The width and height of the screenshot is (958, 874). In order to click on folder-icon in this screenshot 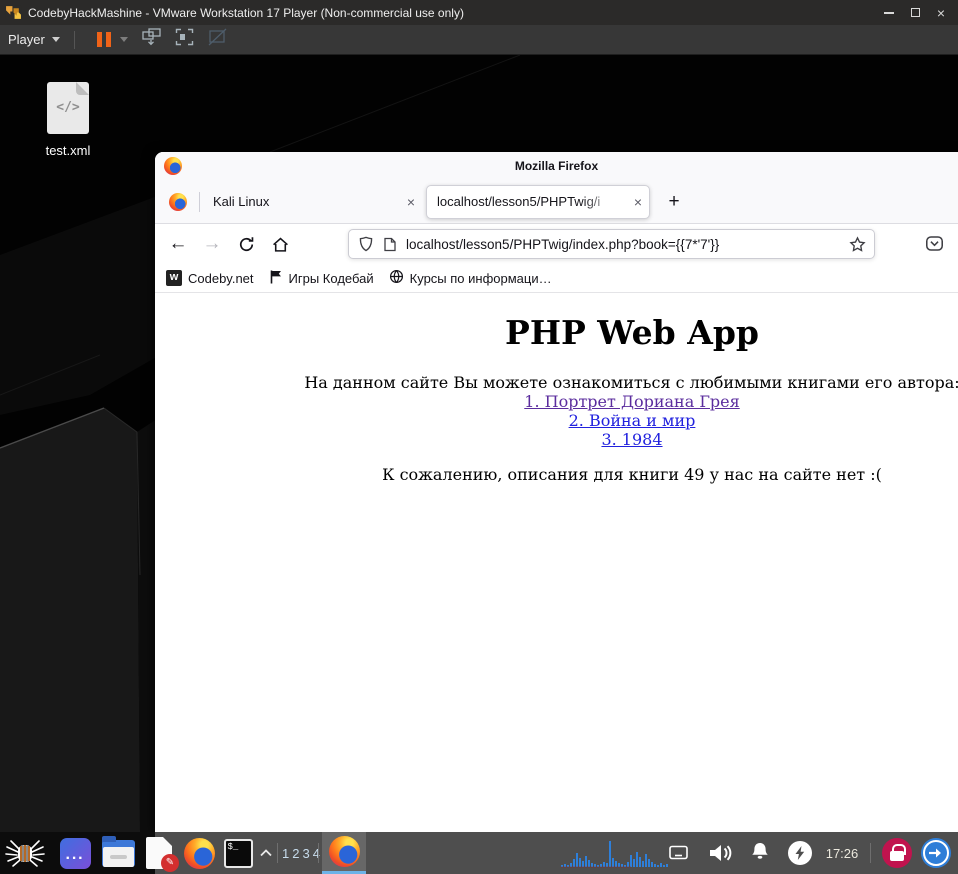, I will do `click(118, 851)`.